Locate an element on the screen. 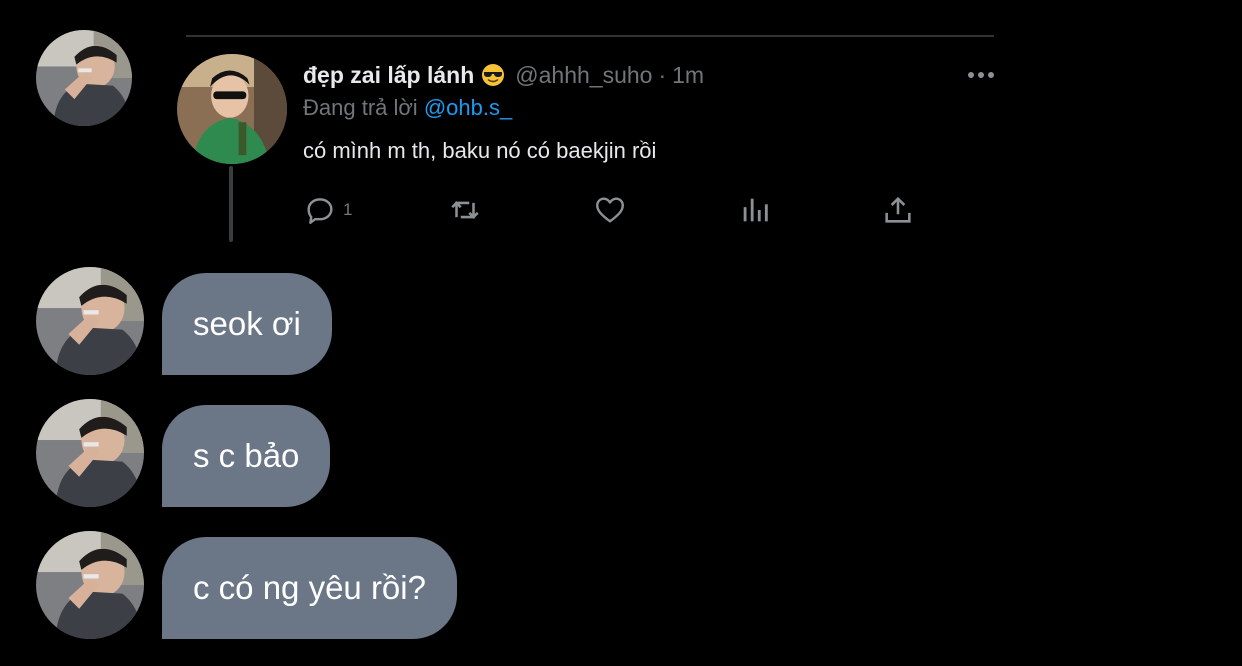 This screenshot has height=666, width=1242. retweet-button is located at coordinates (465, 210).